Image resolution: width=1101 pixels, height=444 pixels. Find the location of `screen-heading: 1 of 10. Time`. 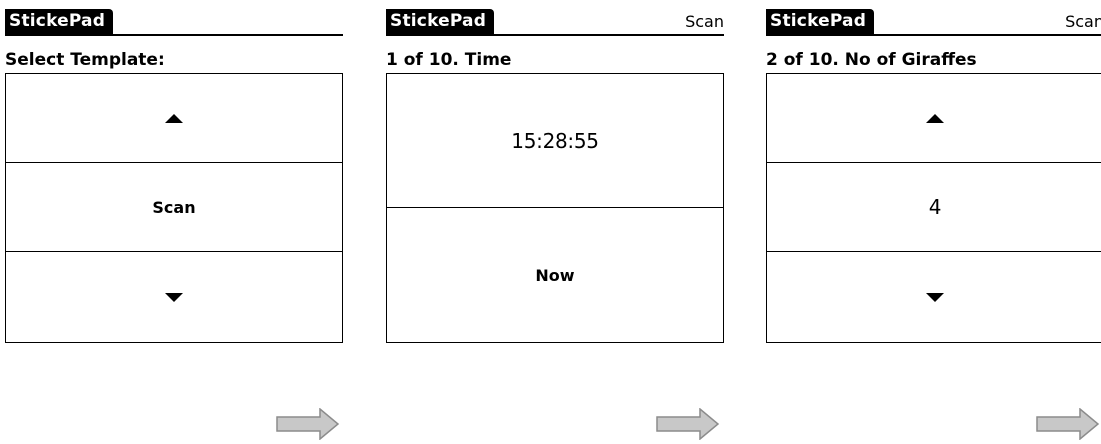

screen-heading: 1 of 10. Time is located at coordinates (449, 60).